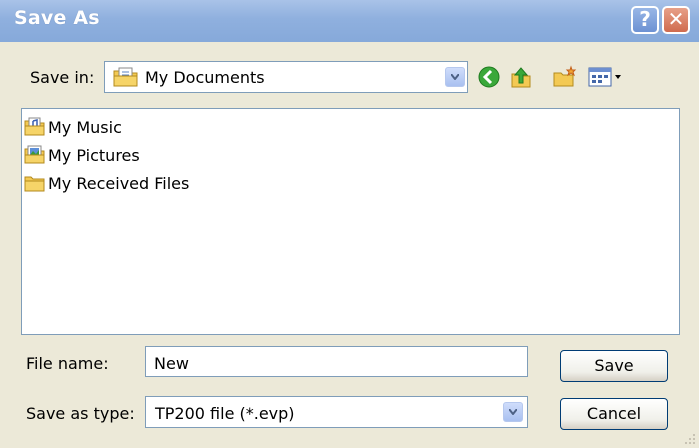  Describe the element at coordinates (85, 127) in the screenshot. I see `list-item-label: My Music` at that location.